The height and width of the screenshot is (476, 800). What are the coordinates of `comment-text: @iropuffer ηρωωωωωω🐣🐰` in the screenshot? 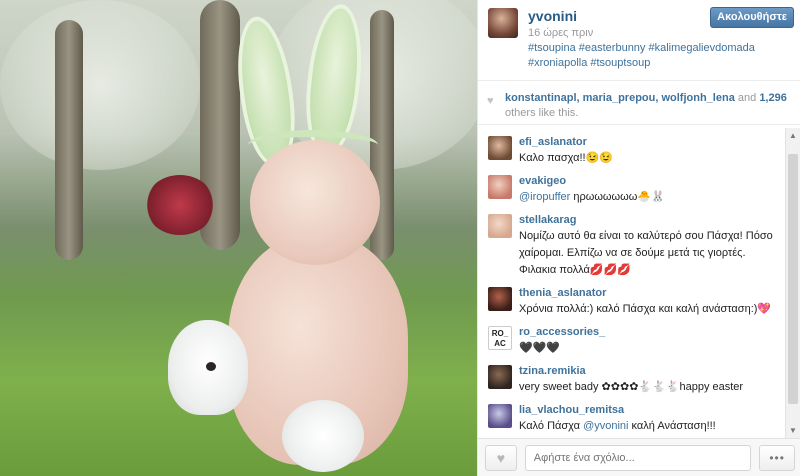 It's located at (648, 197).